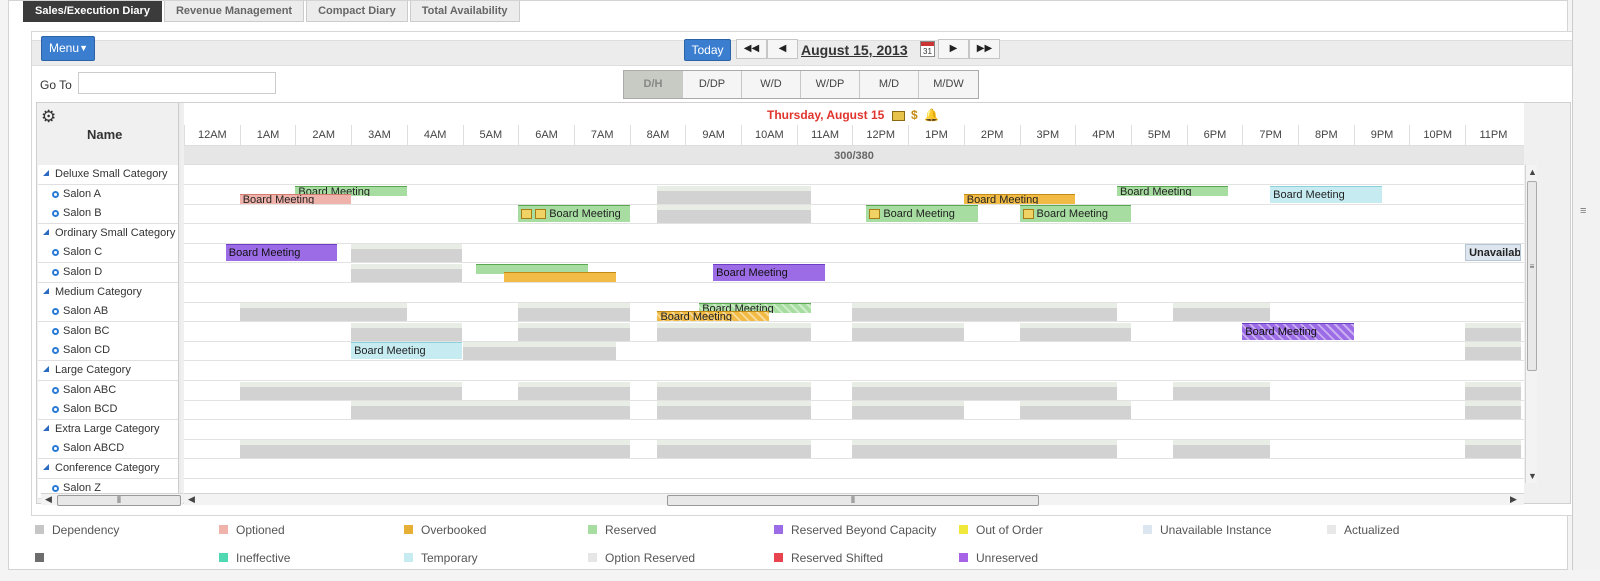  What do you see at coordinates (449, 558) in the screenshot?
I see `legend-label: Temporary` at bounding box center [449, 558].